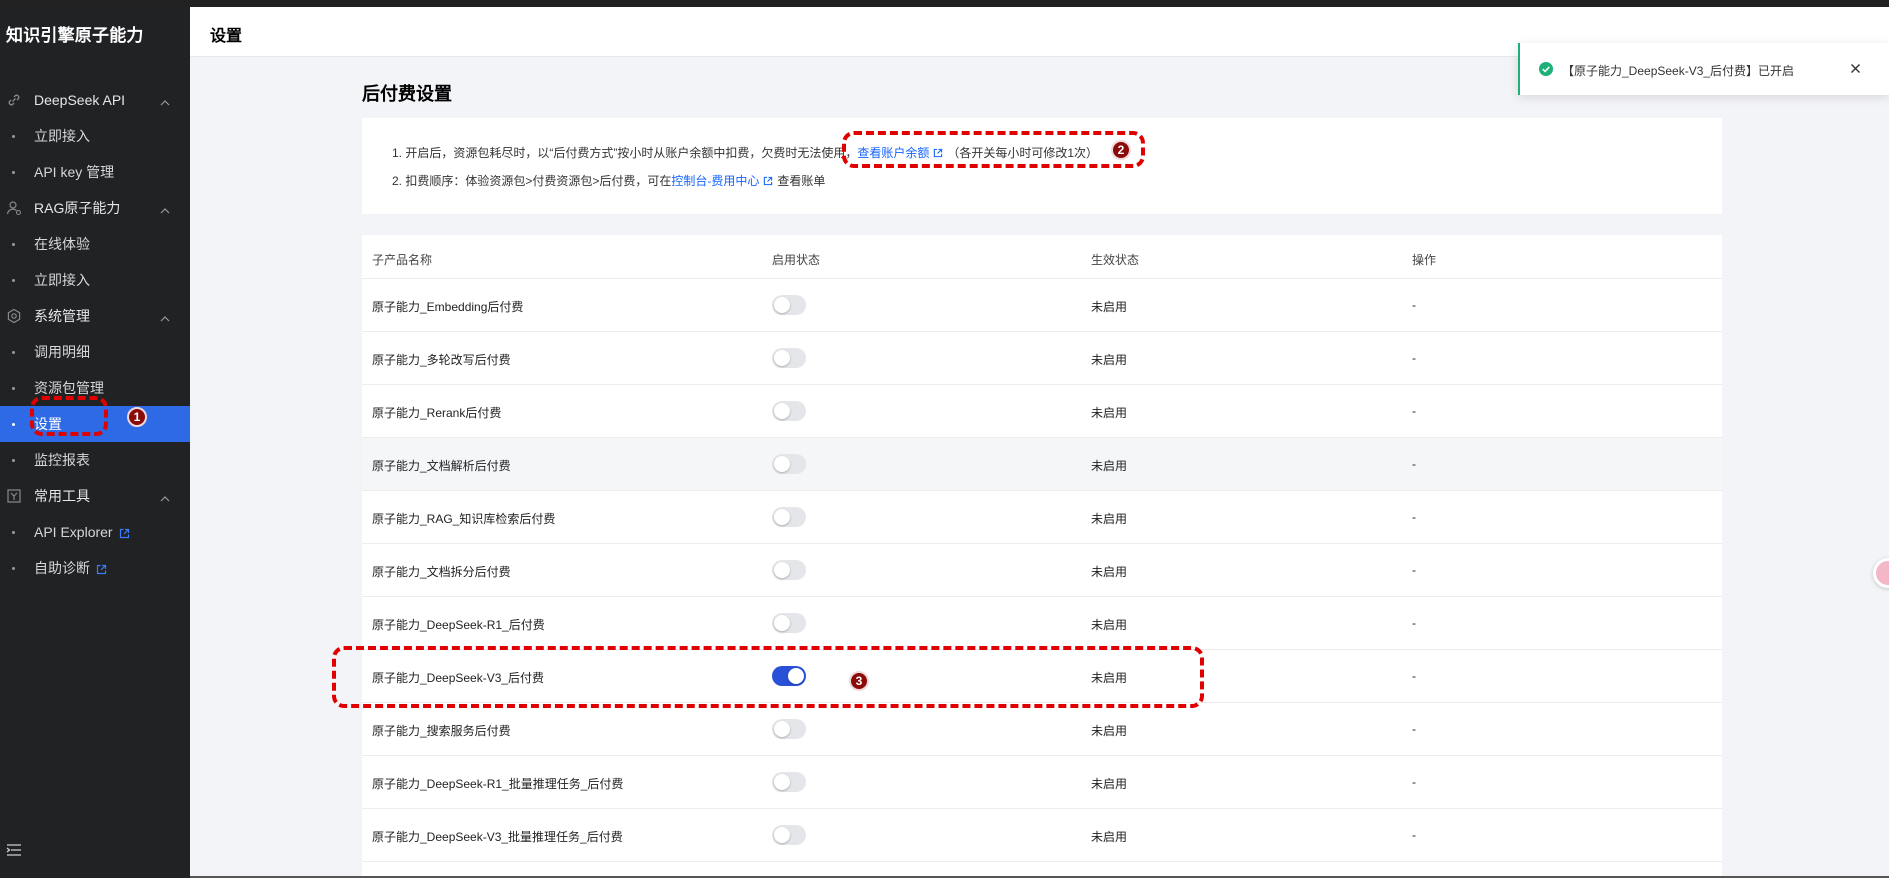 This screenshot has height=878, width=1889. What do you see at coordinates (1042, 570) in the screenshot?
I see `table-row: 原子能力_文档拆分后付费 未启用 -` at bounding box center [1042, 570].